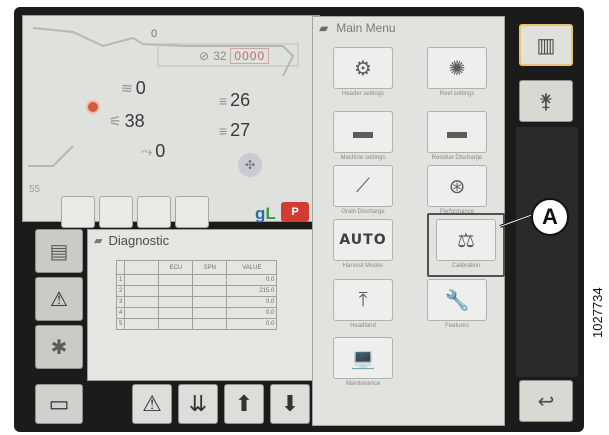 The image size is (609, 435). What do you see at coordinates (457, 72) in the screenshot?
I see `menu-item-reel-settings: ✺ Reel settings` at bounding box center [457, 72].